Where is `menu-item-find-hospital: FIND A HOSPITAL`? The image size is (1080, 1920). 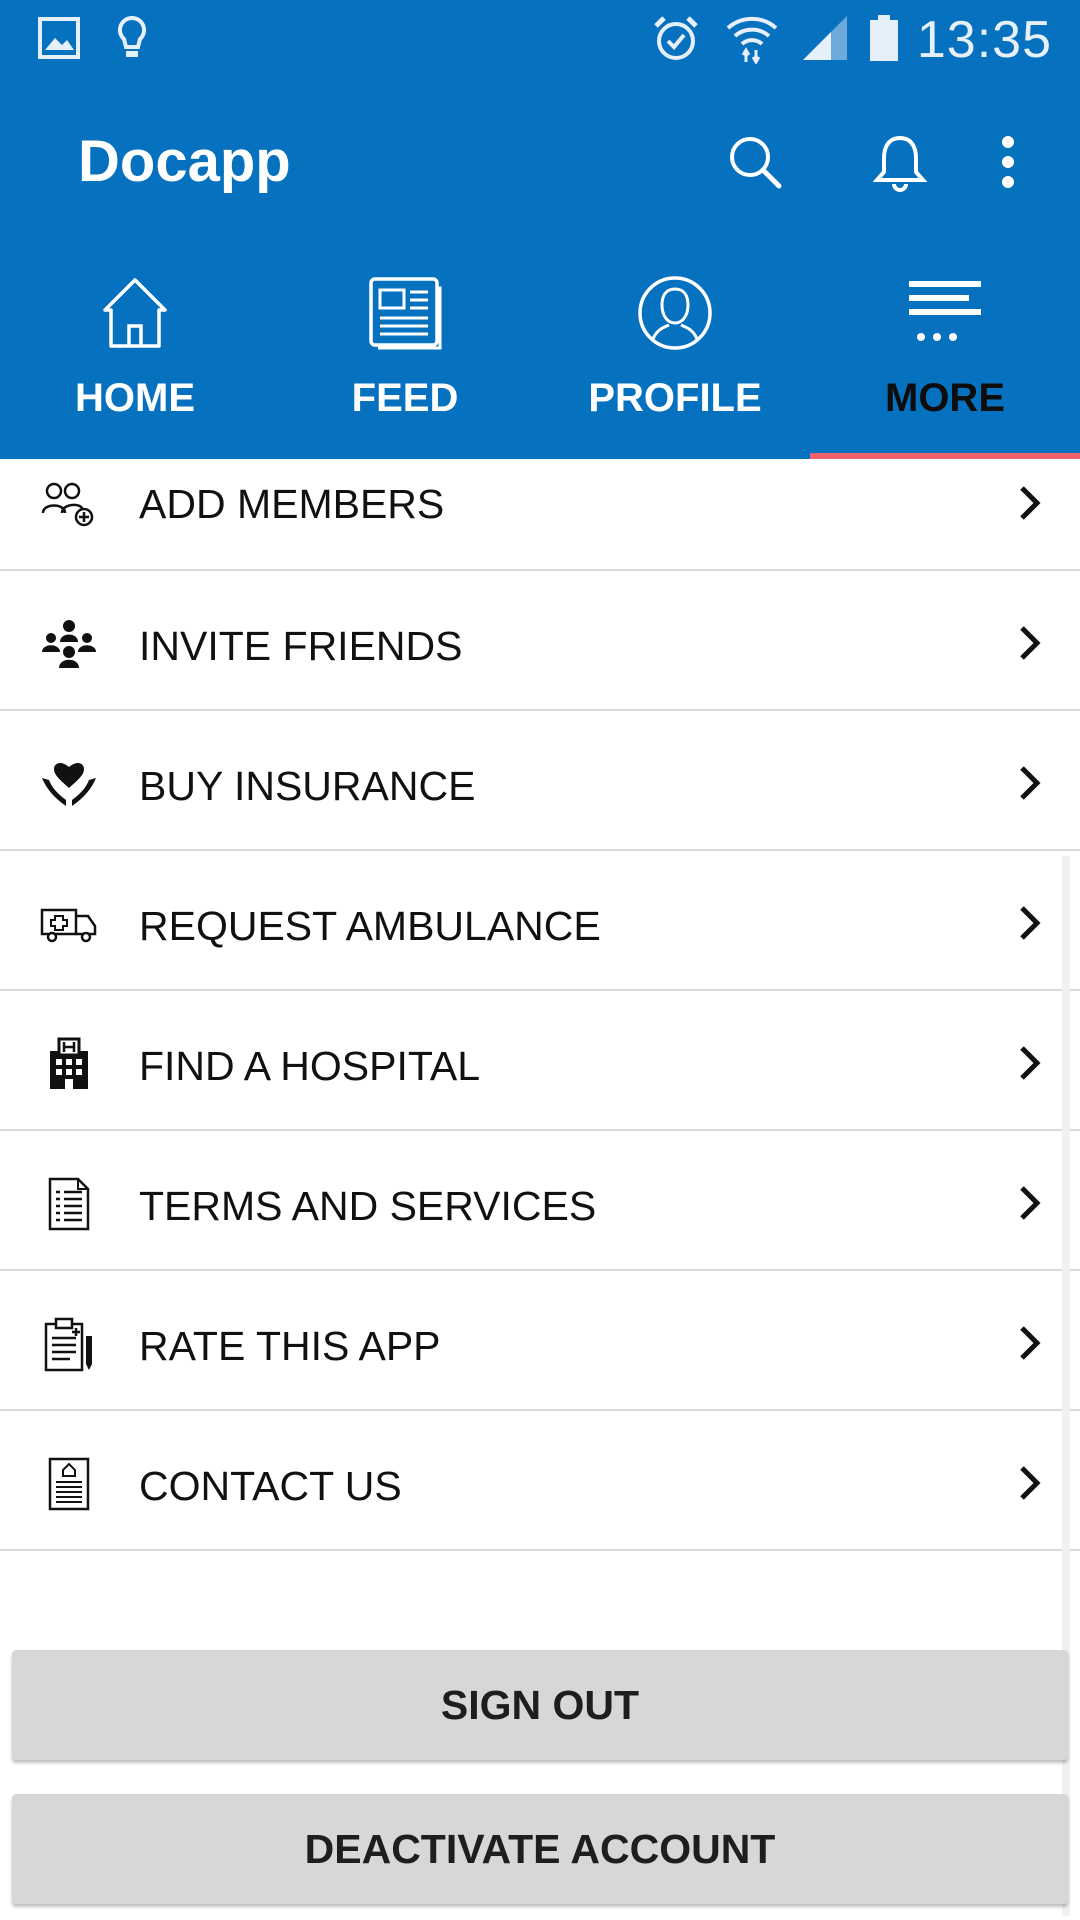 menu-item-find-hospital: FIND A HOSPITAL is located at coordinates (540, 1061).